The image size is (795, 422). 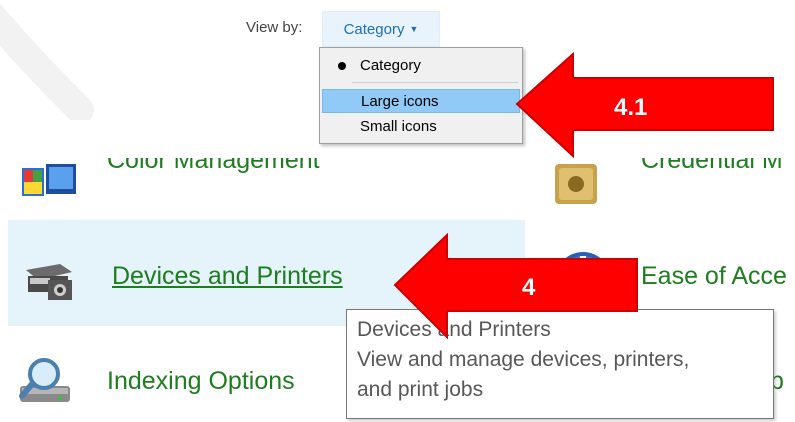 What do you see at coordinates (49, 282) in the screenshot?
I see `printer-icon` at bounding box center [49, 282].